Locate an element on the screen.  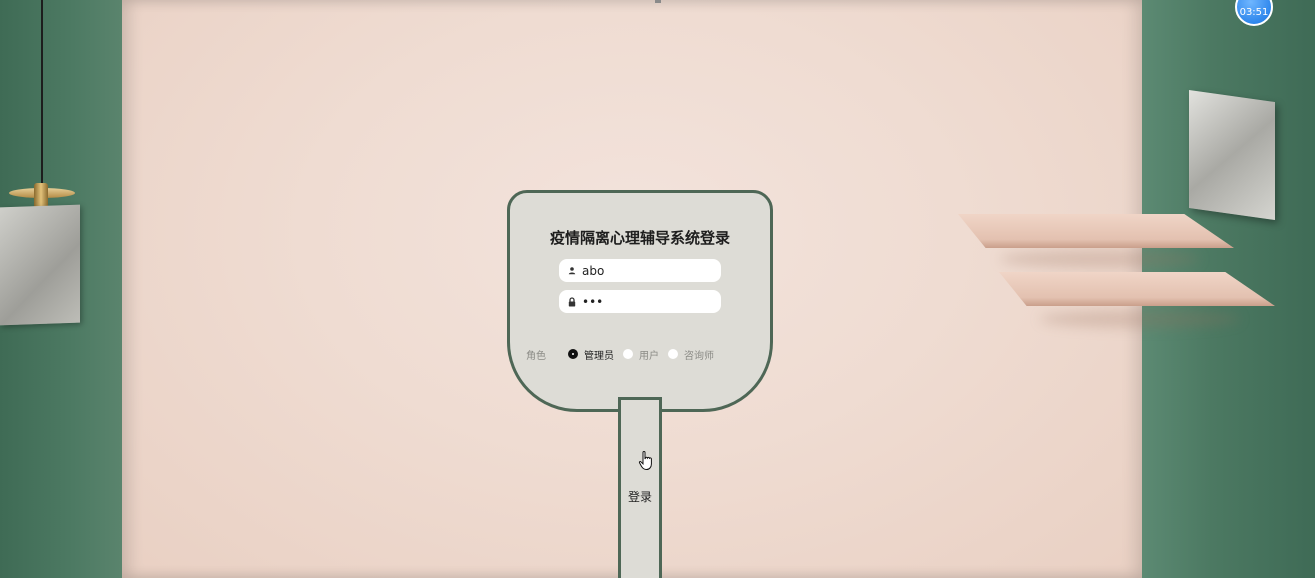
role-radio-user is located at coordinates (628, 354).